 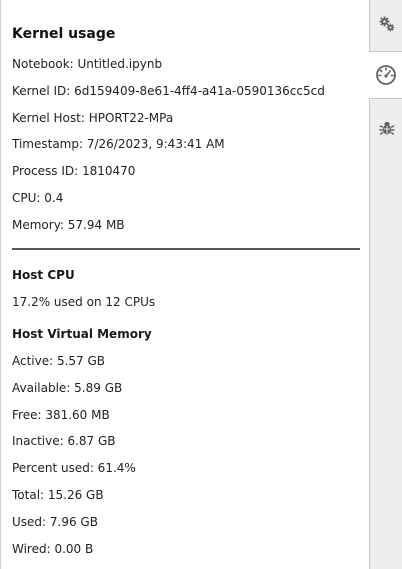 I want to click on notebook-info: Notebook: Untitled.ipynb, so click(x=87, y=64).